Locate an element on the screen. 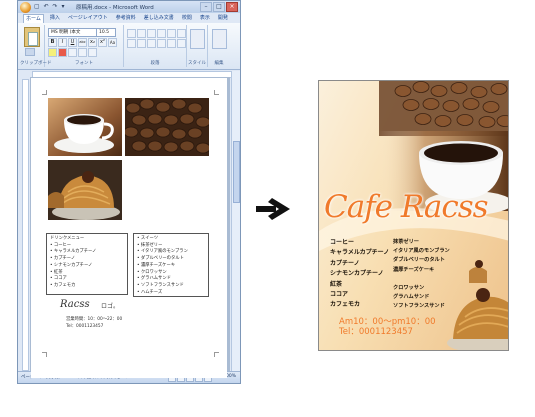 The image size is (535, 417). list-item: • ハムチーズ is located at coordinates (150, 292).